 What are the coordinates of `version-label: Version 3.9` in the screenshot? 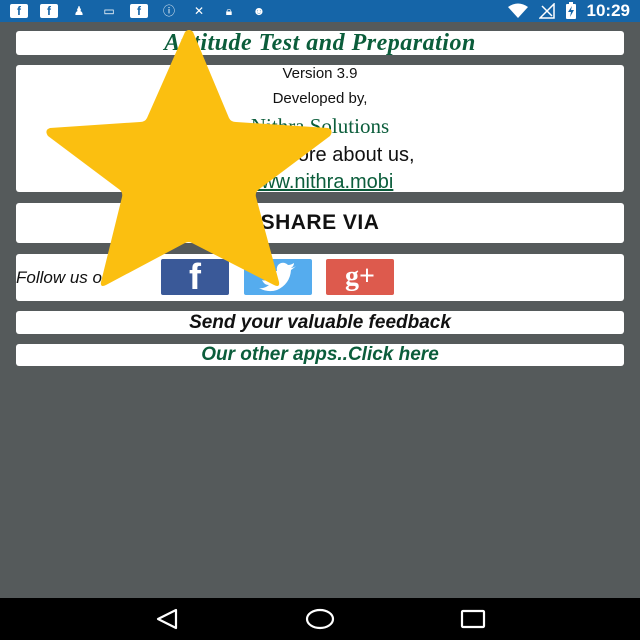 It's located at (320, 73).